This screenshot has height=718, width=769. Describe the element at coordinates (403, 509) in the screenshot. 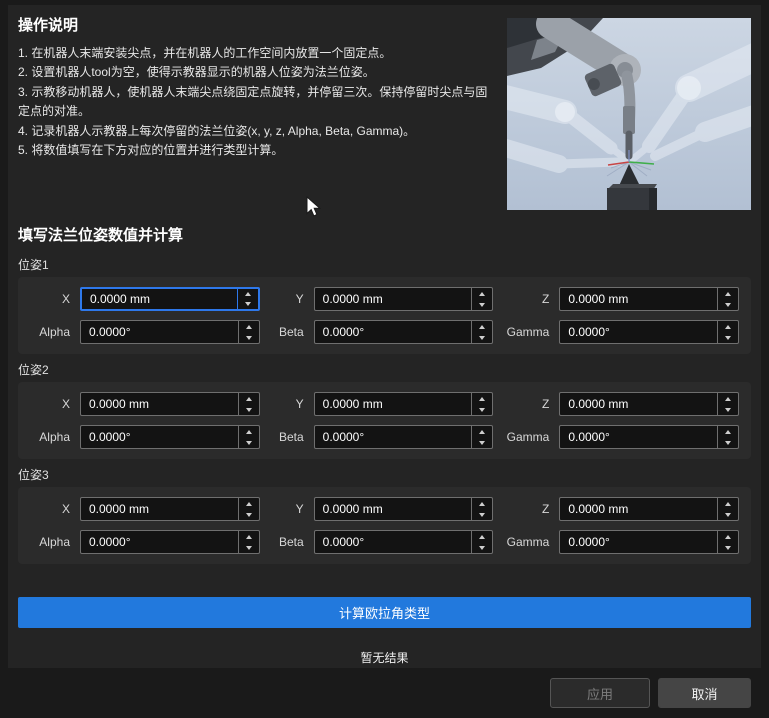

I see `pose3-y-input: 0.0000 mm` at that location.